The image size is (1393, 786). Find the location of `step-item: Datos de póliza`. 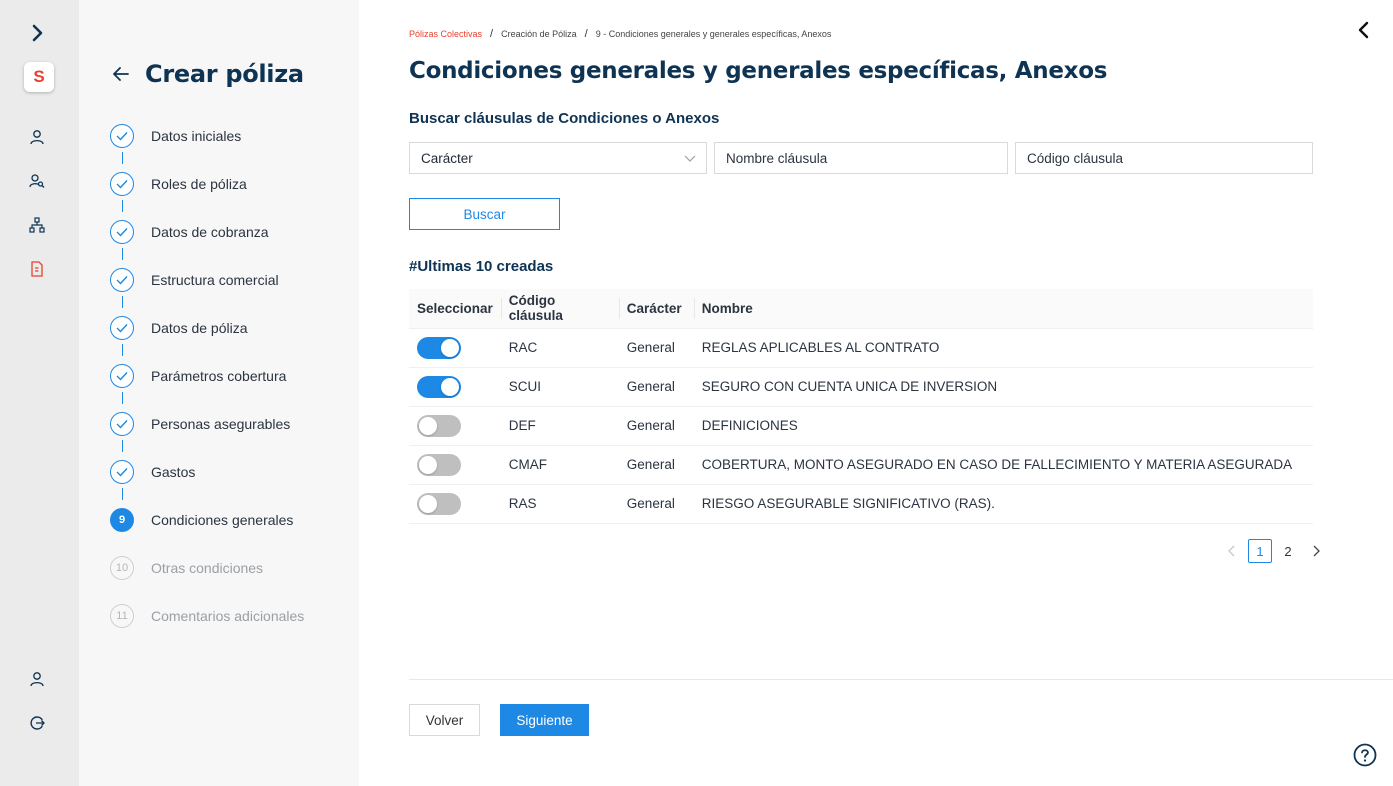

step-item: Datos de póliza is located at coordinates (179, 328).